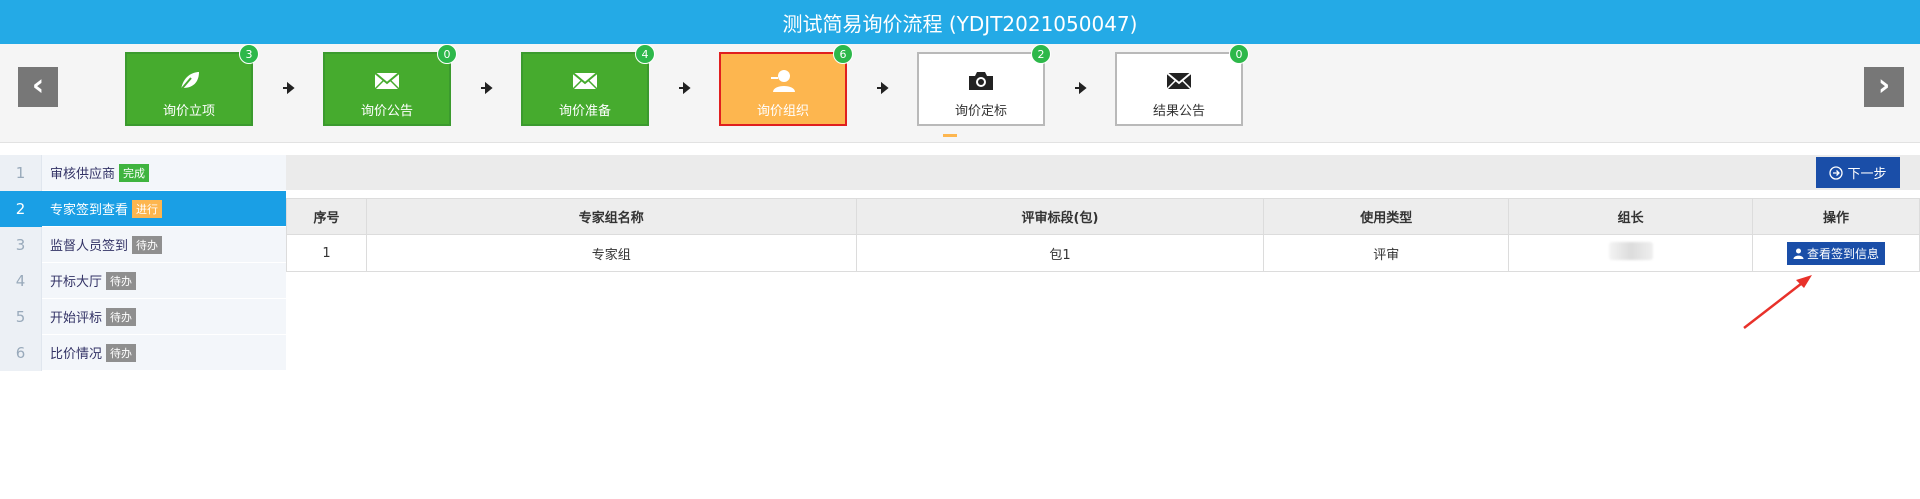  Describe the element at coordinates (76, 282) in the screenshot. I see `sidebar-item-label: 开标大厅` at that location.